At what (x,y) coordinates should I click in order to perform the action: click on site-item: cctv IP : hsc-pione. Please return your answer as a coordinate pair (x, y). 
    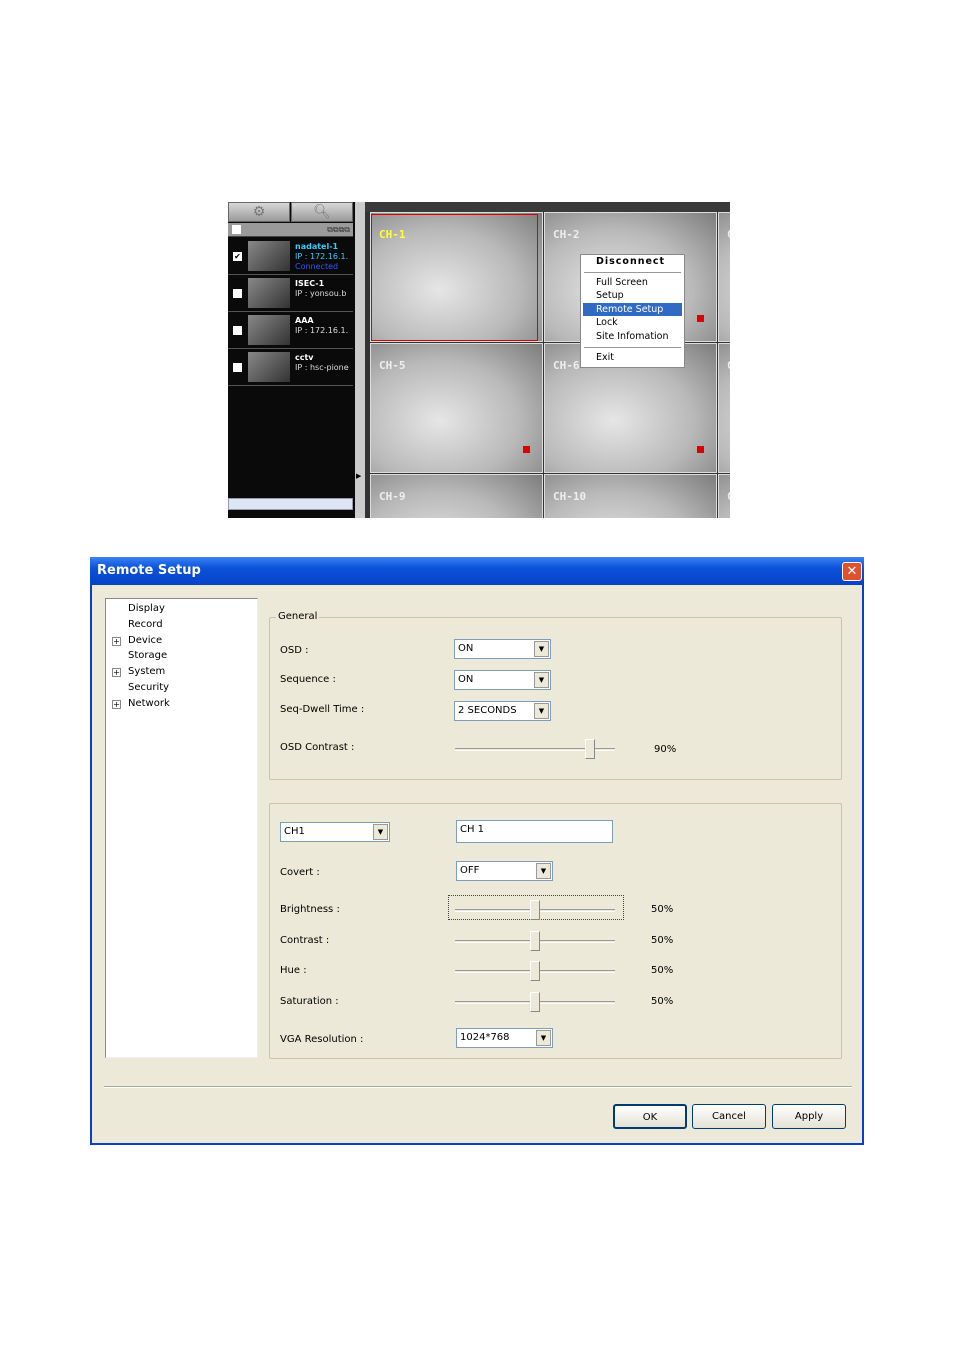
    Looking at the image, I should click on (290, 367).